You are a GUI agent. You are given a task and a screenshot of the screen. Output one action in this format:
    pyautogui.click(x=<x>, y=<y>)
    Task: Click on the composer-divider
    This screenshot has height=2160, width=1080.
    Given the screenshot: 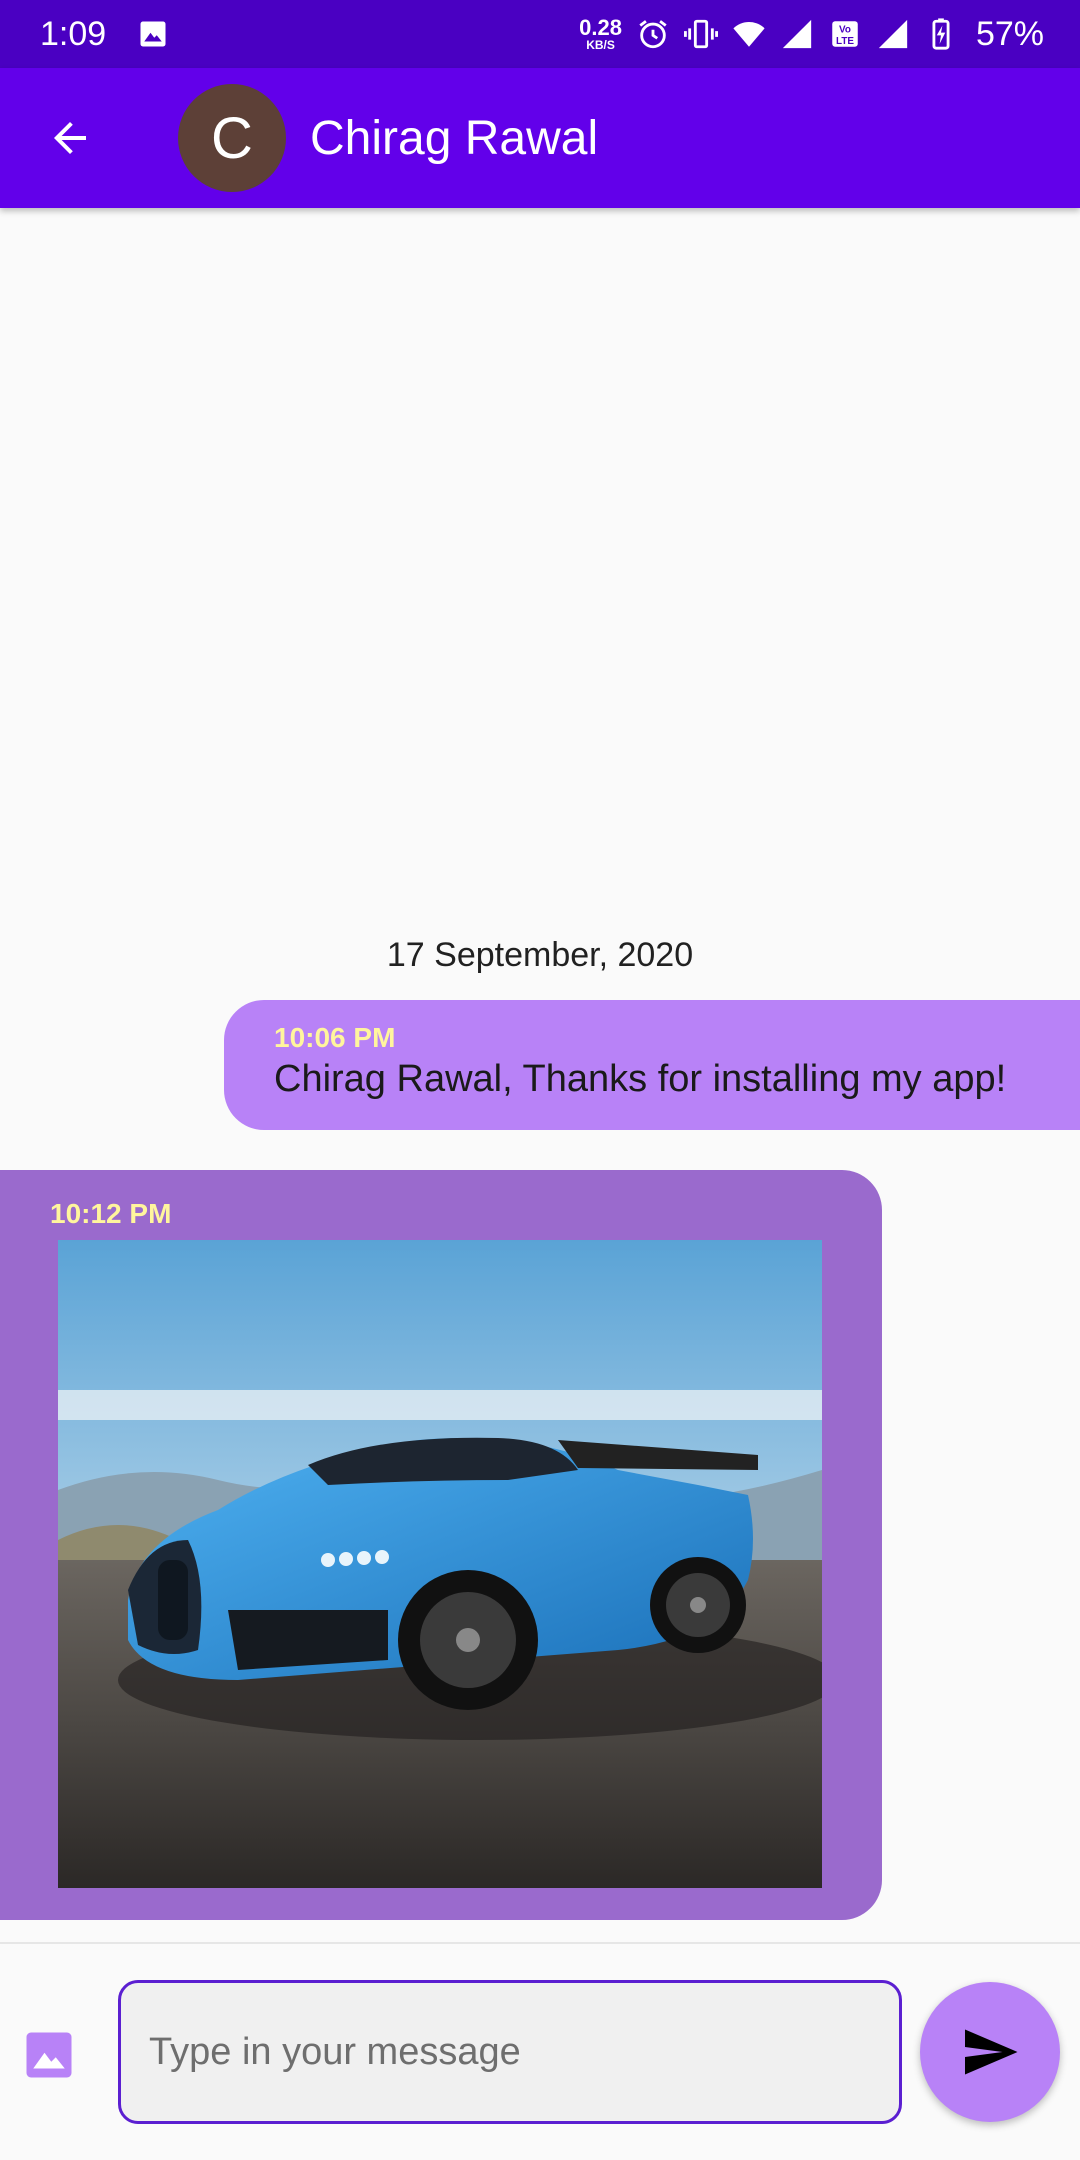 What is the action you would take?
    pyautogui.click(x=540, y=1943)
    